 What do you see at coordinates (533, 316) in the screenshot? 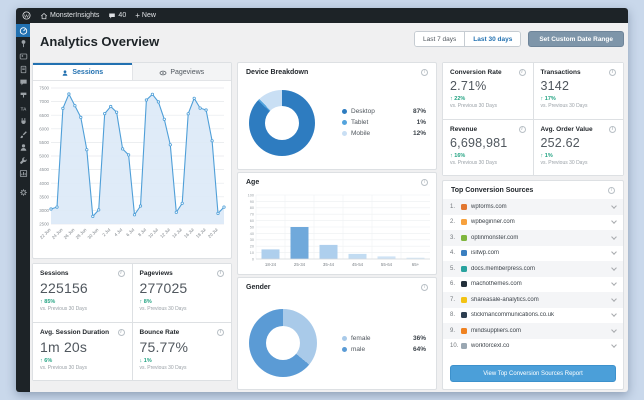
I see `source-row: 8. stickmancommunications.co.uk` at bounding box center [533, 316].